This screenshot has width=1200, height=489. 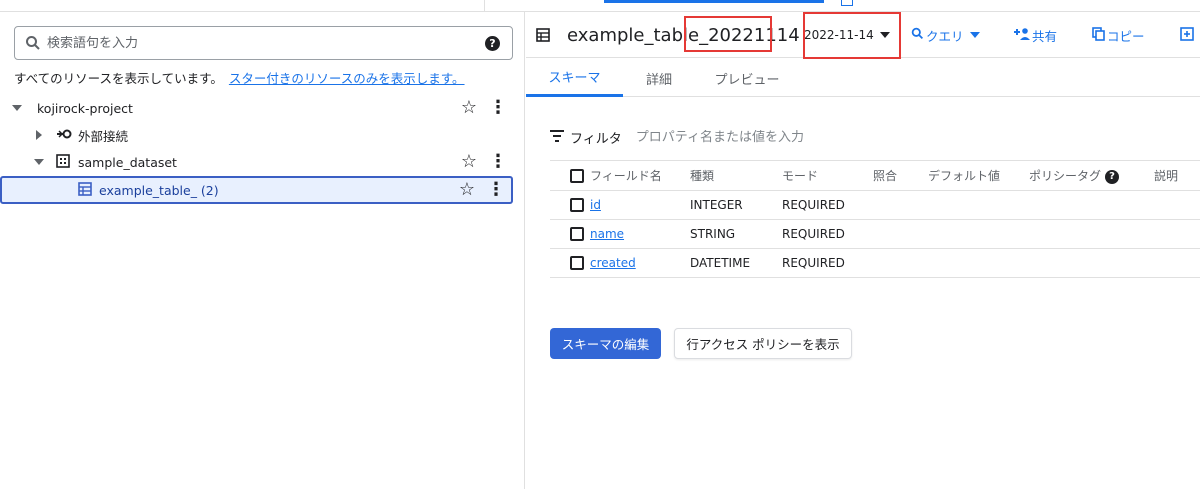 What do you see at coordinates (1065, 176) in the screenshot?
I see `col-policy-tag-label: ポリシータグ` at bounding box center [1065, 176].